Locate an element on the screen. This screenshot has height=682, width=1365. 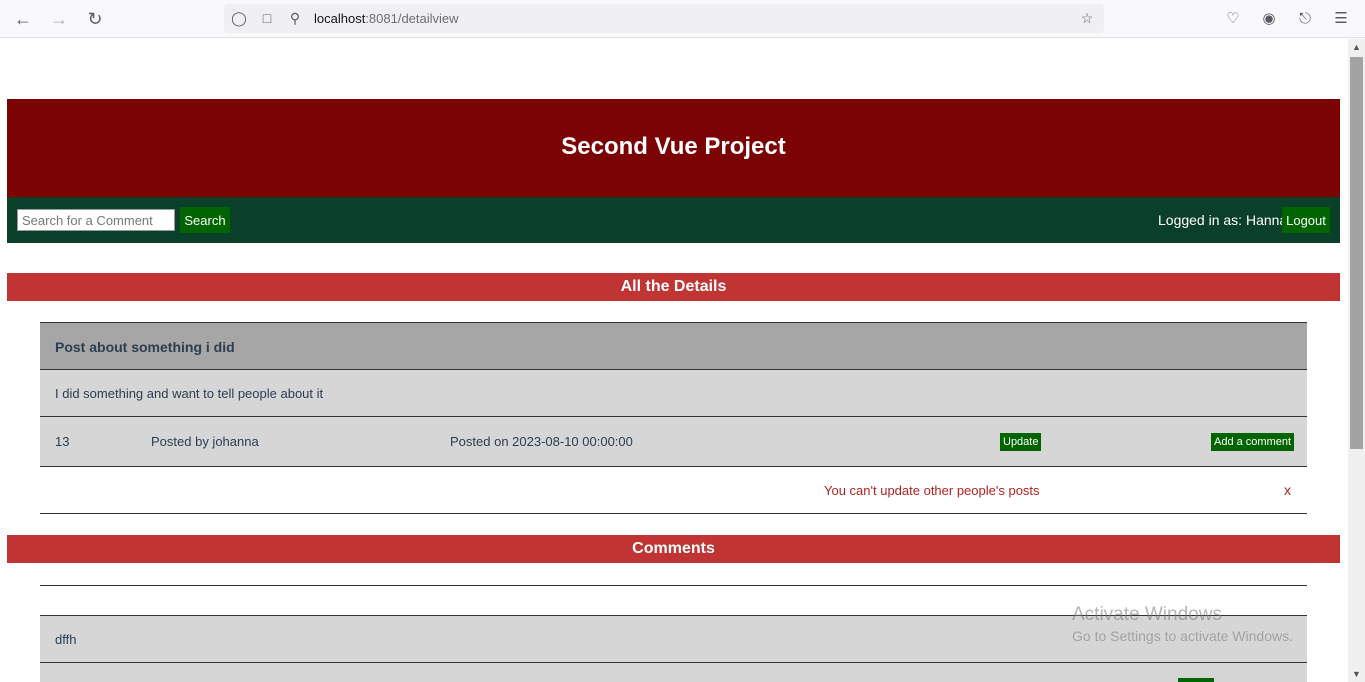
site-header: Second Vue Project is located at coordinates (673, 148).